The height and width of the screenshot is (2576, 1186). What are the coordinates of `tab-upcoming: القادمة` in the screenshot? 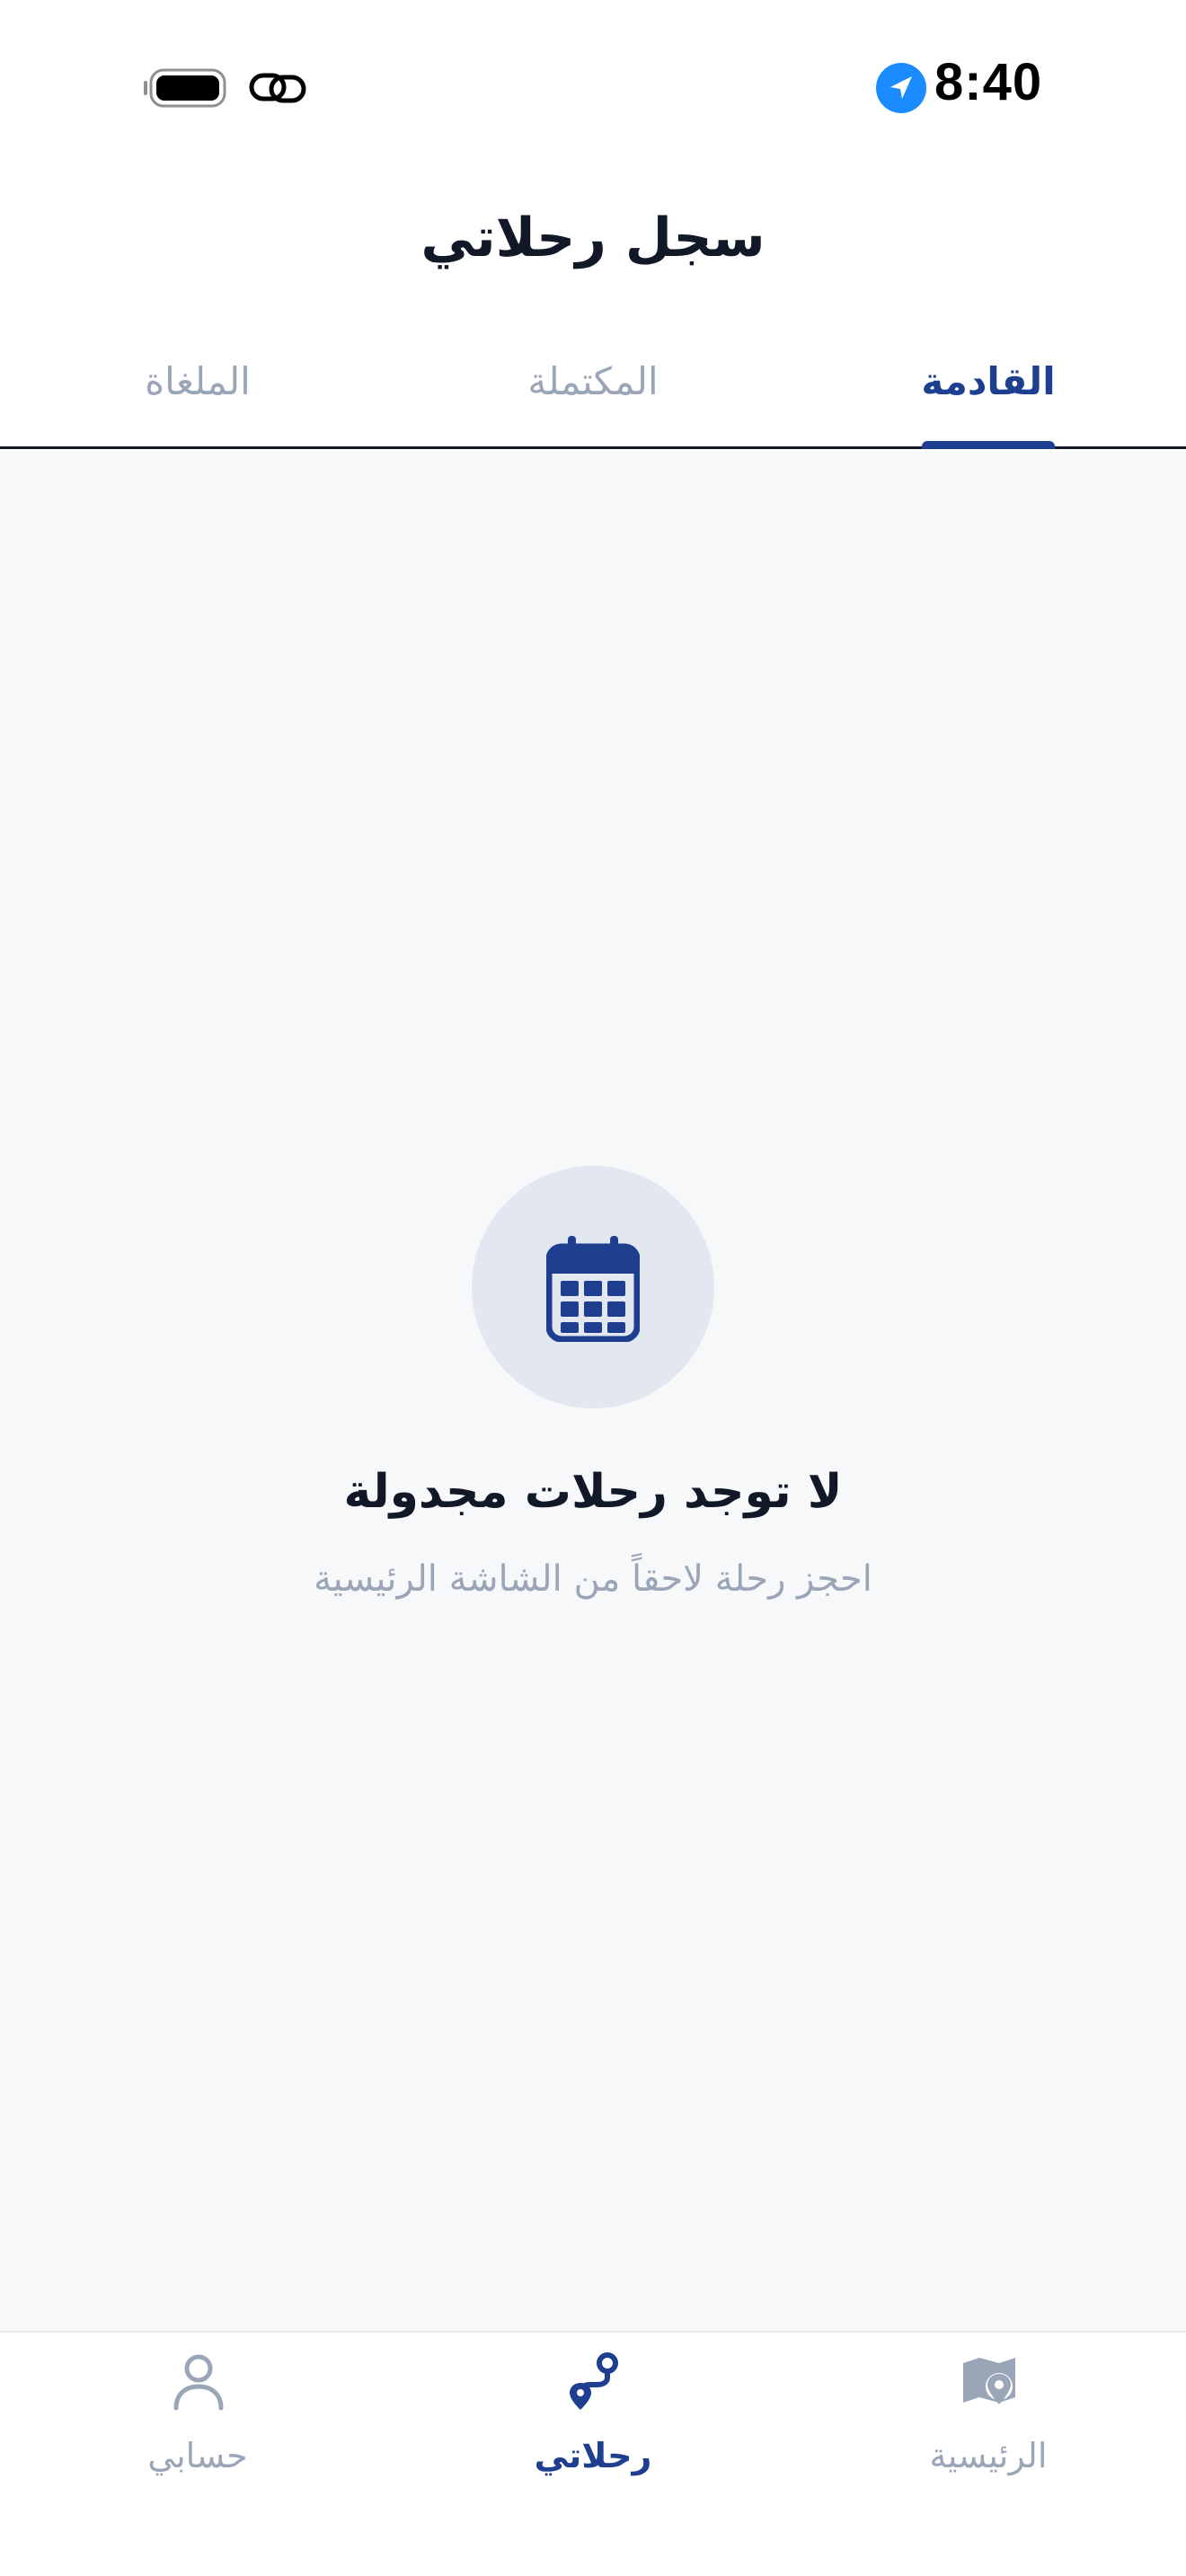 It's located at (988, 381).